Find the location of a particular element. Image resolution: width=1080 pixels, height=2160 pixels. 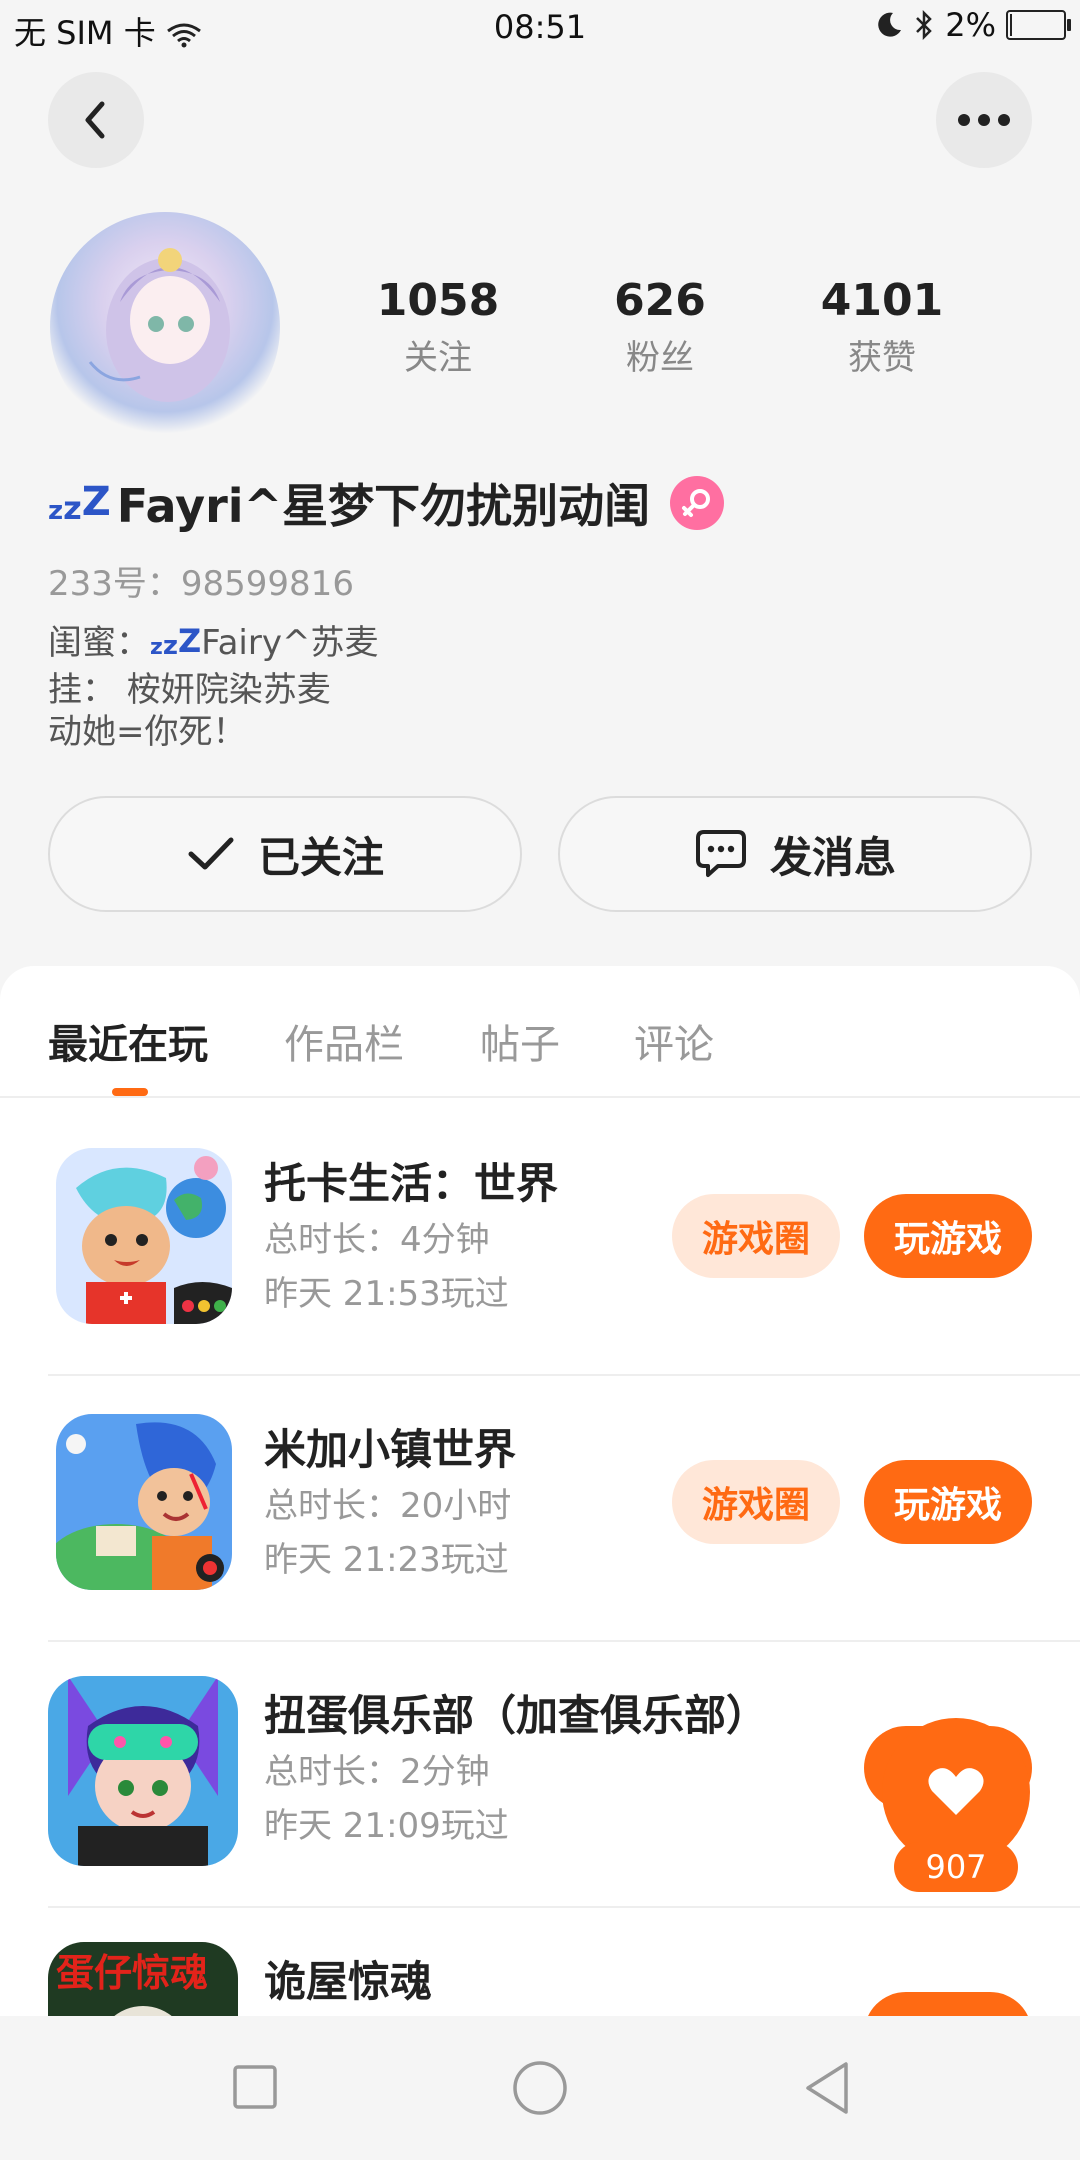

list-item: 蛋仔惊魂 诡屋惊魂 is located at coordinates (540, 1956).